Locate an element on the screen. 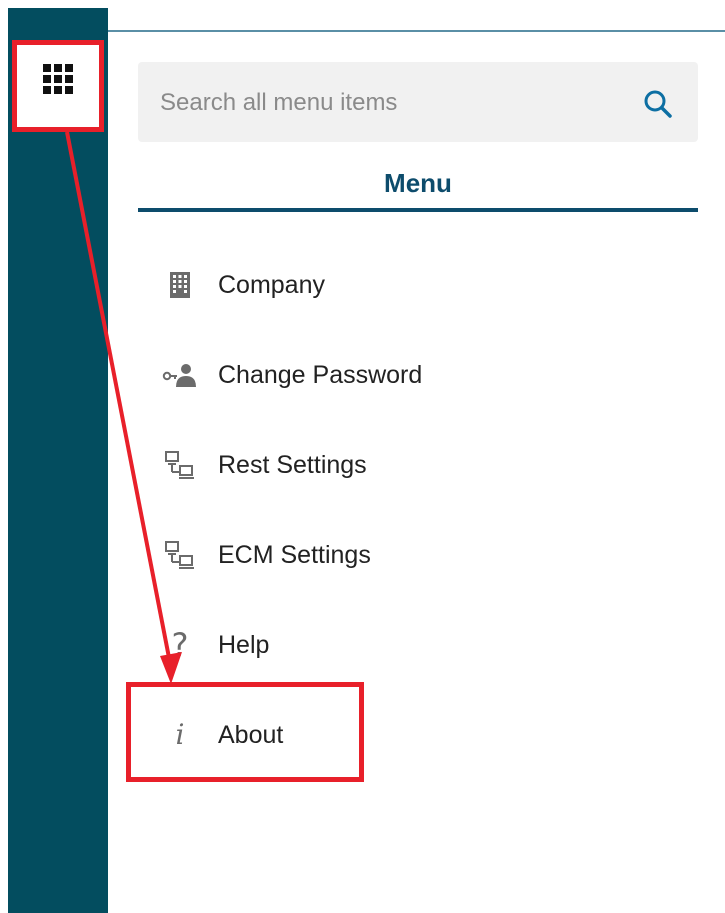  menu-item-label: Help is located at coordinates (244, 644).